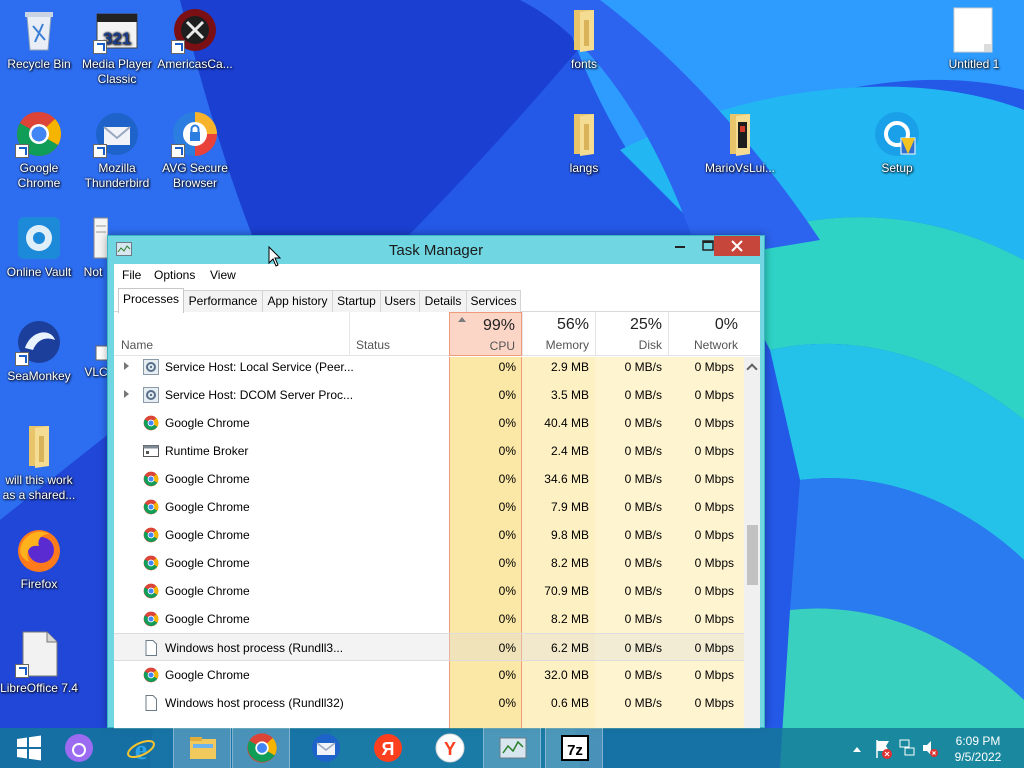 The height and width of the screenshot is (768, 1024). Describe the element at coordinates (584, 39) in the screenshot. I see `desktop-icon-fonts: fonts` at that location.